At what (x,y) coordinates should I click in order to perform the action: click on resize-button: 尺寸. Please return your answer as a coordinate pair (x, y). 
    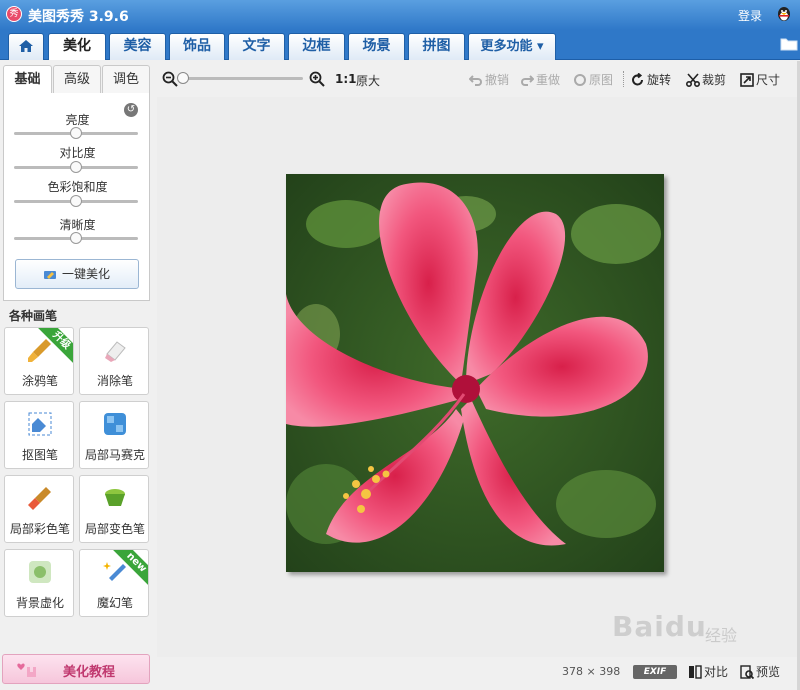
    Looking at the image, I should click on (760, 79).